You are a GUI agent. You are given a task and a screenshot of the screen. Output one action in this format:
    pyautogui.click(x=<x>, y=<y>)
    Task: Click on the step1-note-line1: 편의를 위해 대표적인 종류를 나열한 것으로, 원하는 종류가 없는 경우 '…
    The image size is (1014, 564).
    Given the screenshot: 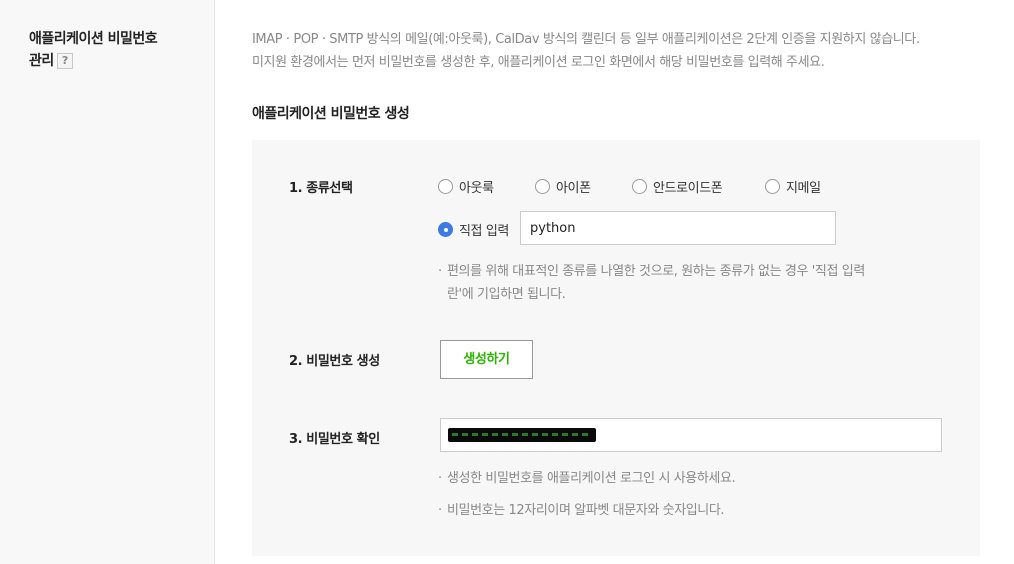 What is the action you would take?
    pyautogui.click(x=656, y=271)
    